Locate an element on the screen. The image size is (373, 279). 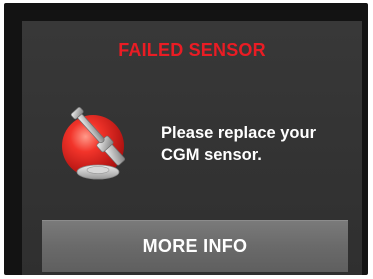
sensor-applicator-icon is located at coordinates (93, 143).